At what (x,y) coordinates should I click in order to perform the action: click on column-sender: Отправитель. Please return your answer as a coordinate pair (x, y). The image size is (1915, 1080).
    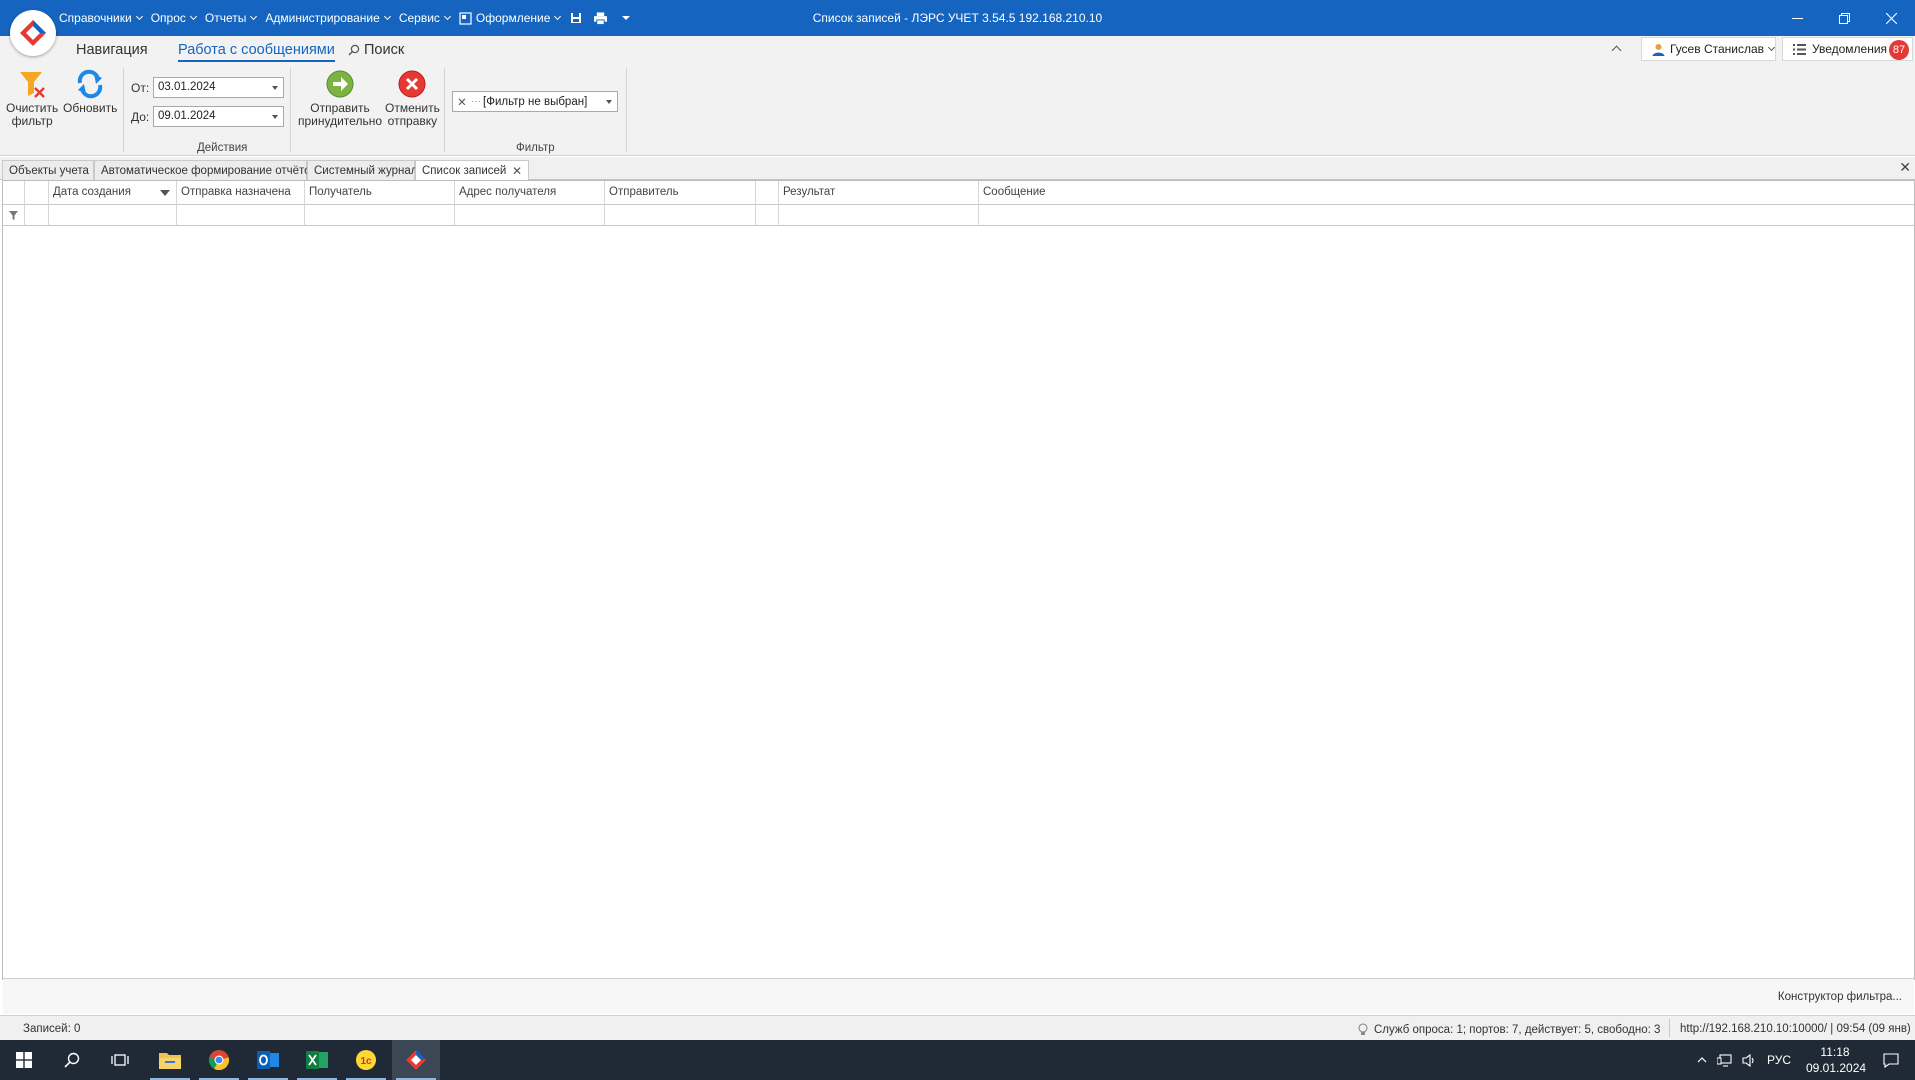
    Looking at the image, I should click on (680, 193).